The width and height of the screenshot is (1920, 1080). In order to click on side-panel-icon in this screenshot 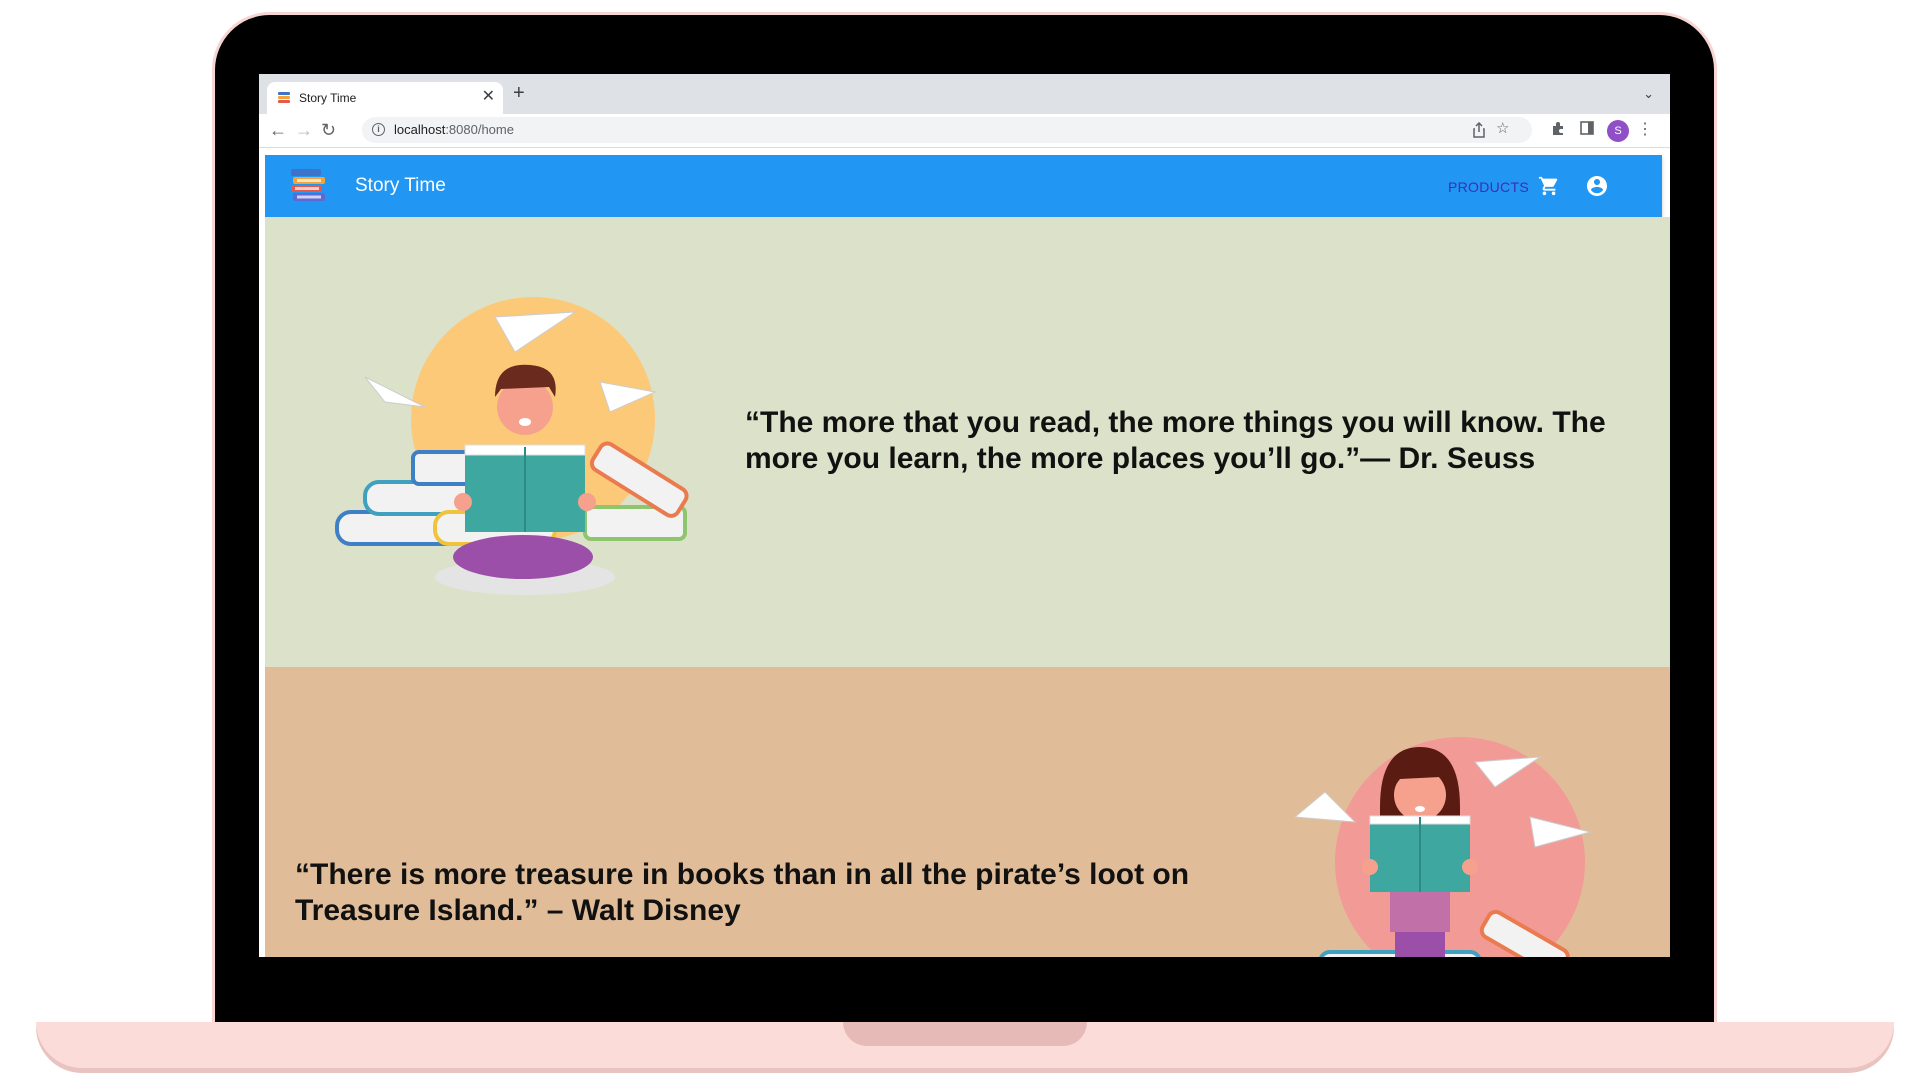, I will do `click(1587, 128)`.